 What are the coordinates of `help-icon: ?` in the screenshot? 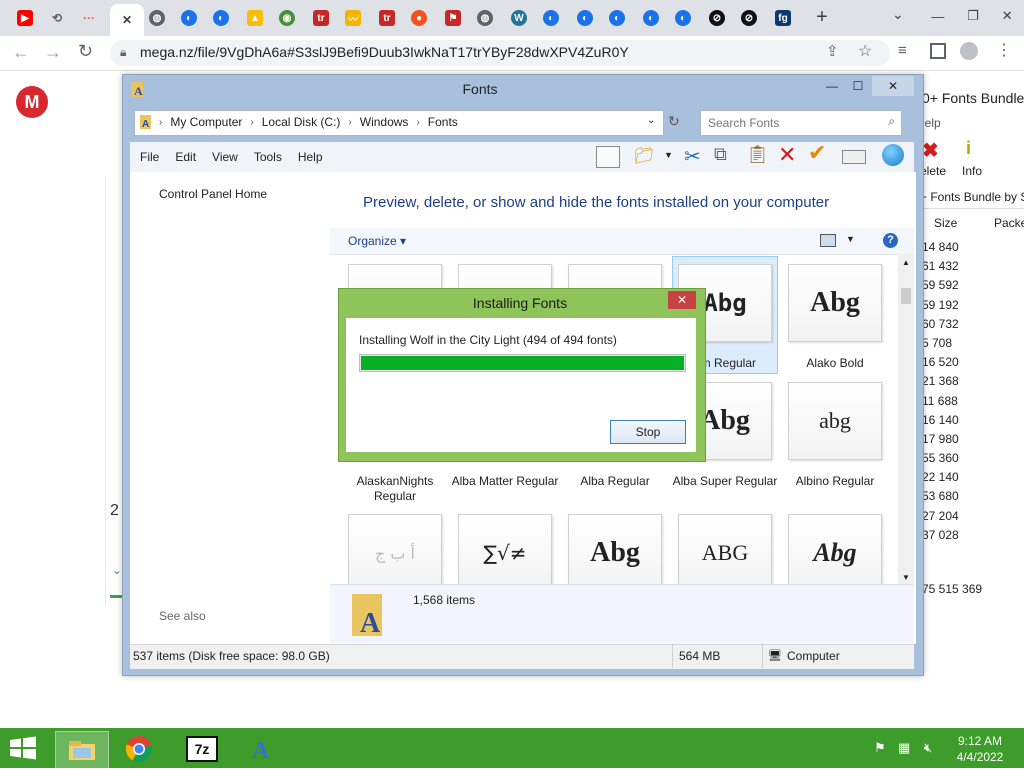 It's located at (890, 240).